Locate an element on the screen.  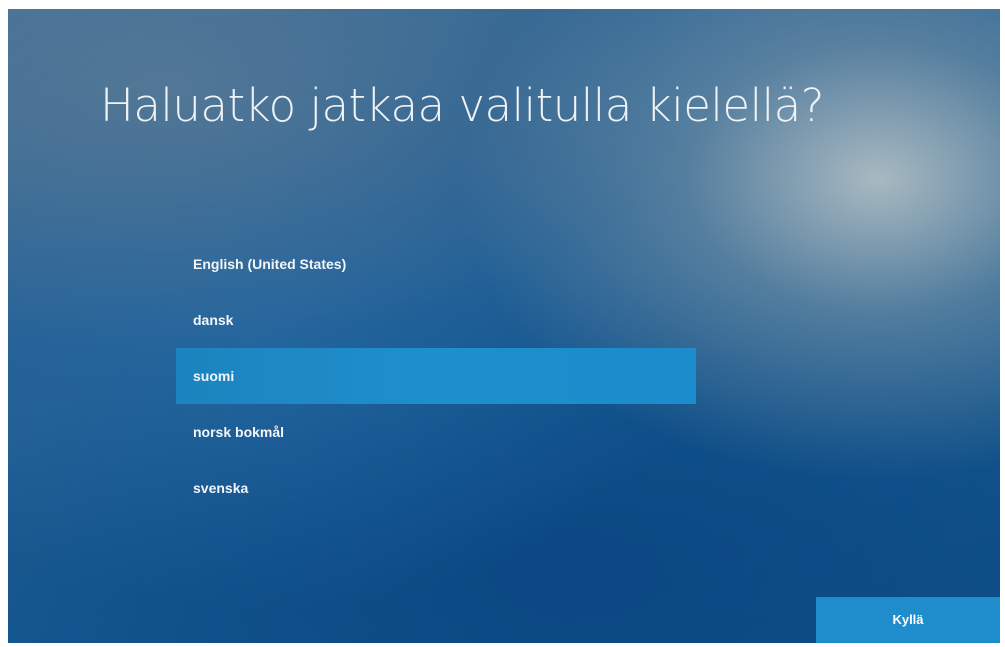
language-item-english: English (United States) is located at coordinates (436, 264).